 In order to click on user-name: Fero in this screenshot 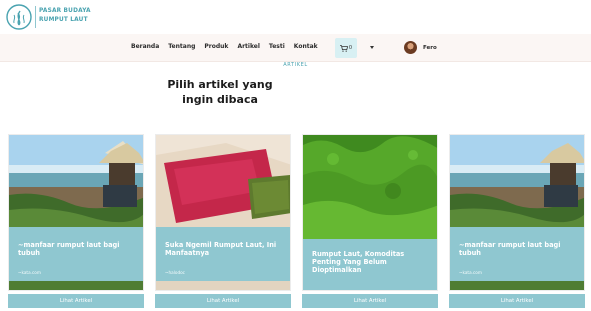, I will do `click(430, 48)`.